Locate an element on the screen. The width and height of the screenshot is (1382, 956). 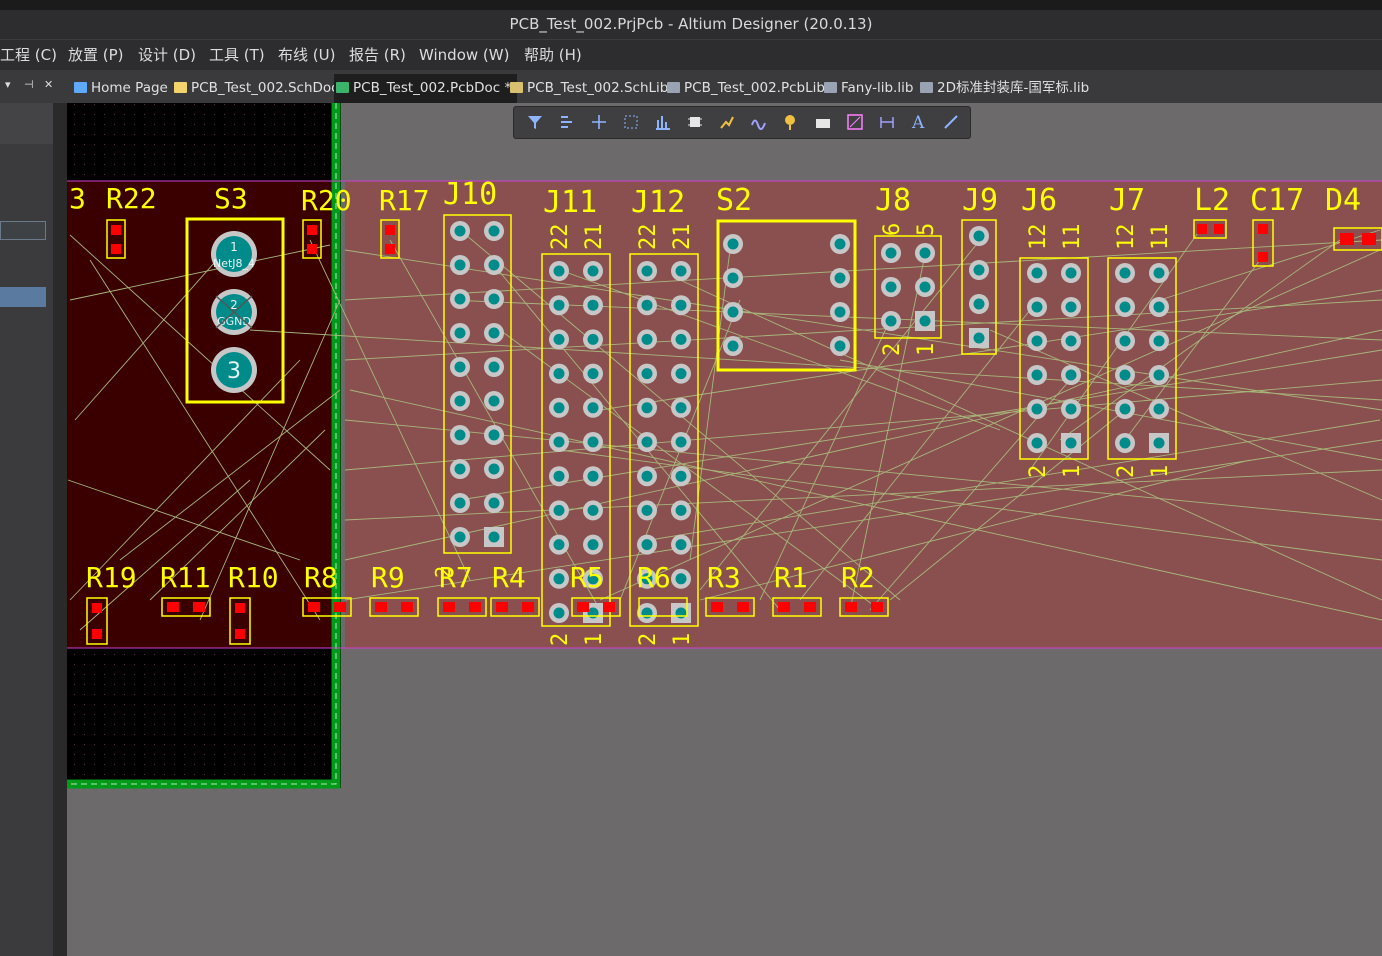
designator-r2: R2 is located at coordinates (858, 577).